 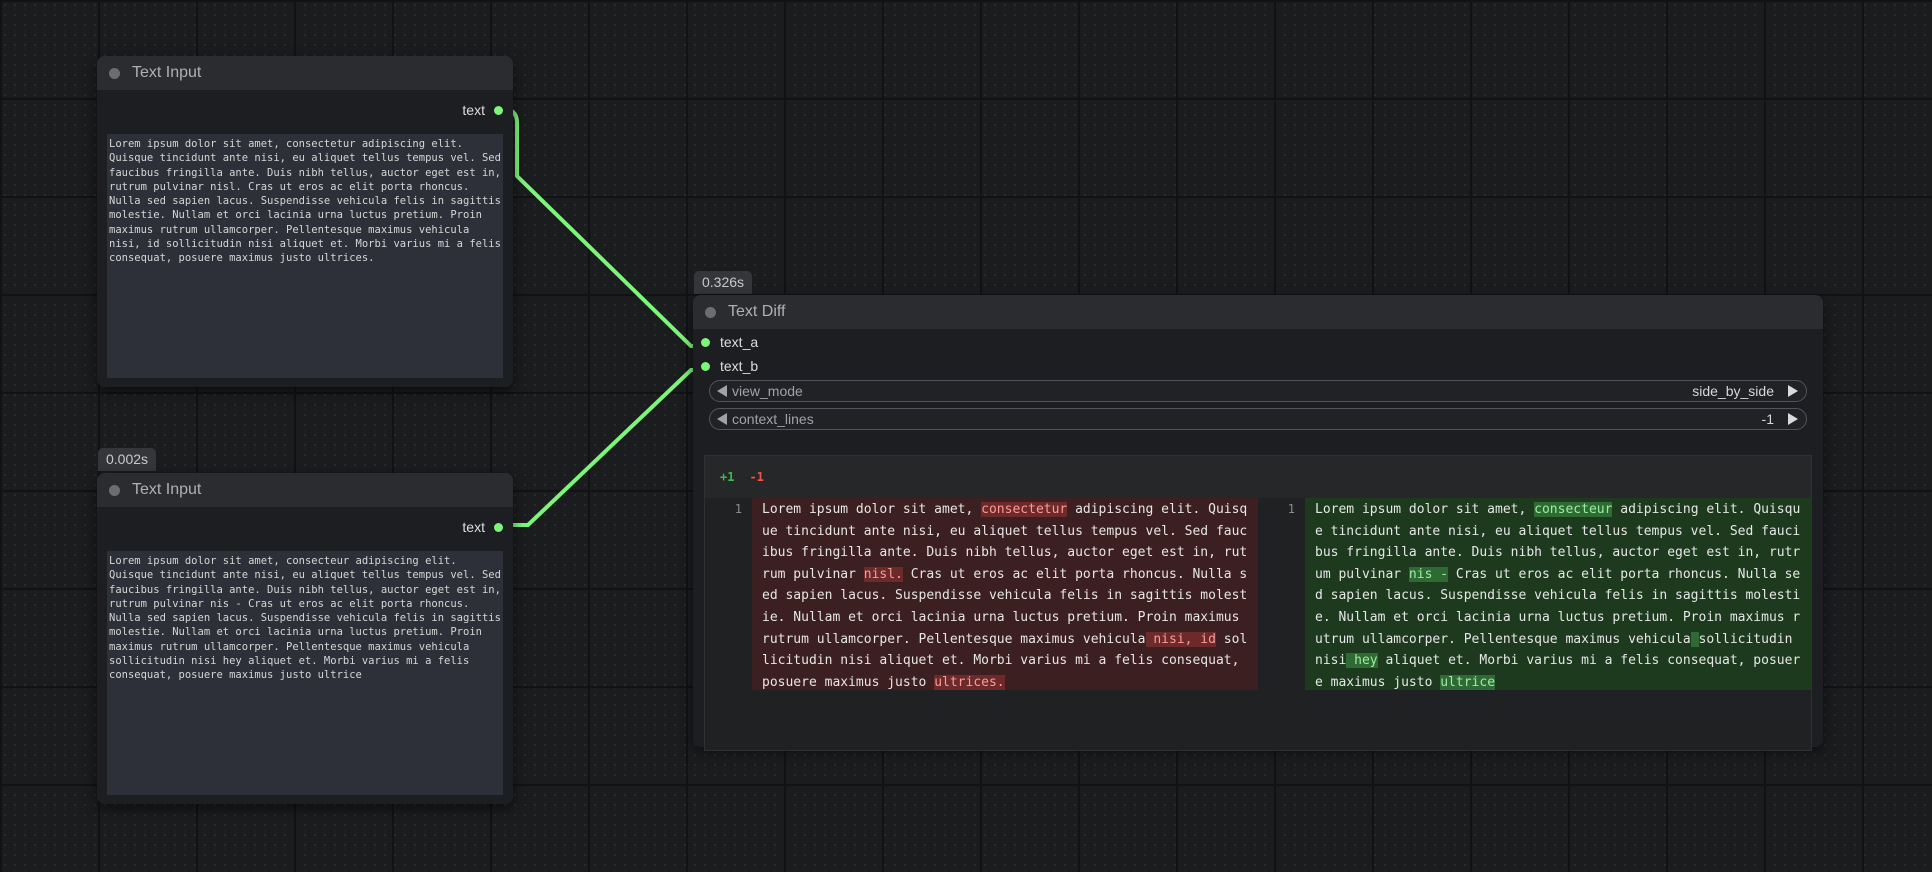 I want to click on diff-highlight: nis -, so click(x=1428, y=574).